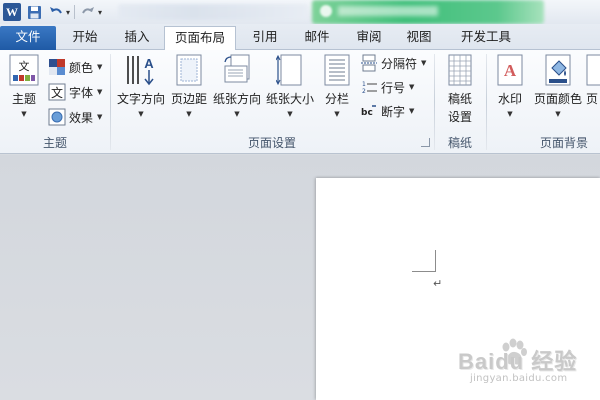  What do you see at coordinates (289, 70) in the screenshot?
I see `page-size-icon` at bounding box center [289, 70].